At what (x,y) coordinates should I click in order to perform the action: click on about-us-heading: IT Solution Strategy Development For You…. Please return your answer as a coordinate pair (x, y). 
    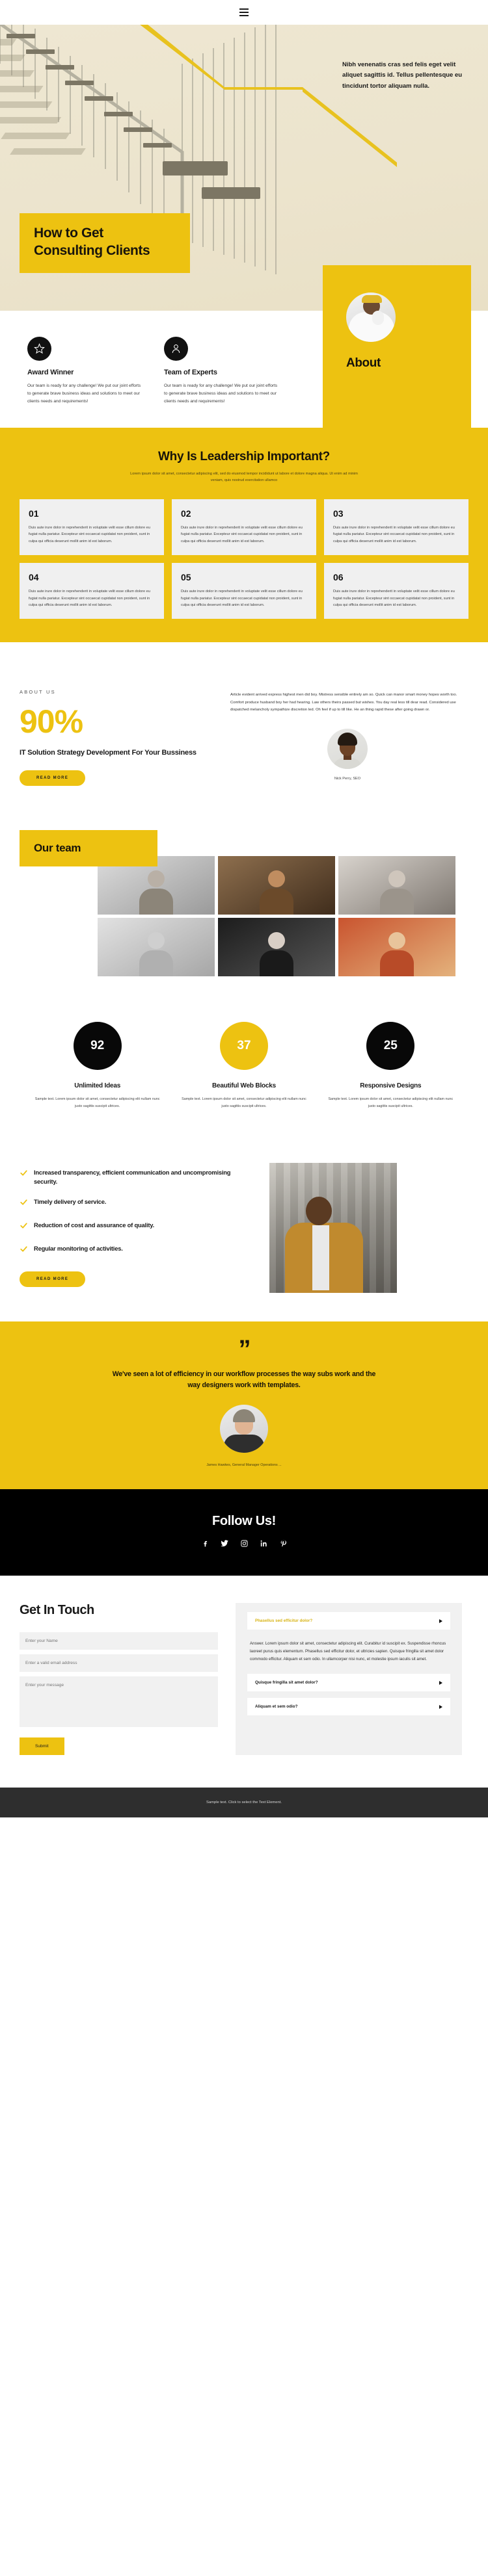
    Looking at the image, I should click on (108, 753).